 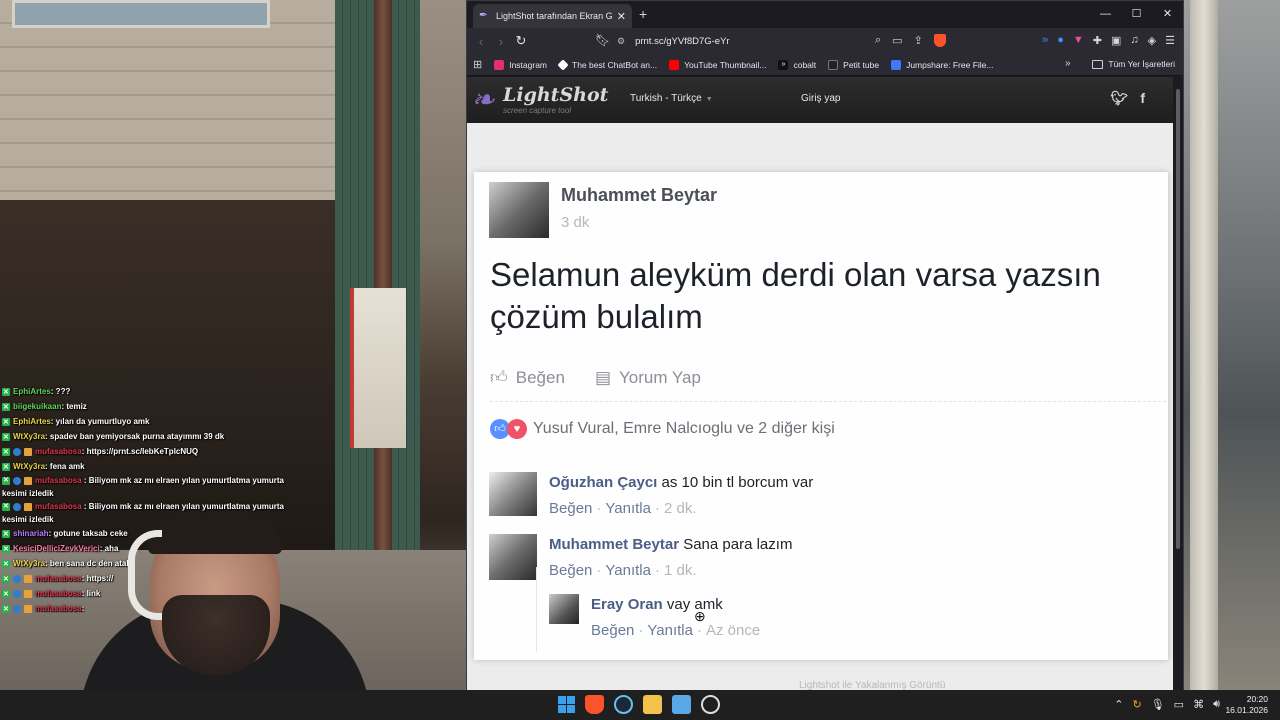 What do you see at coordinates (1136, 704) in the screenshot?
I see `tray-app-icon: ↻` at bounding box center [1136, 704].